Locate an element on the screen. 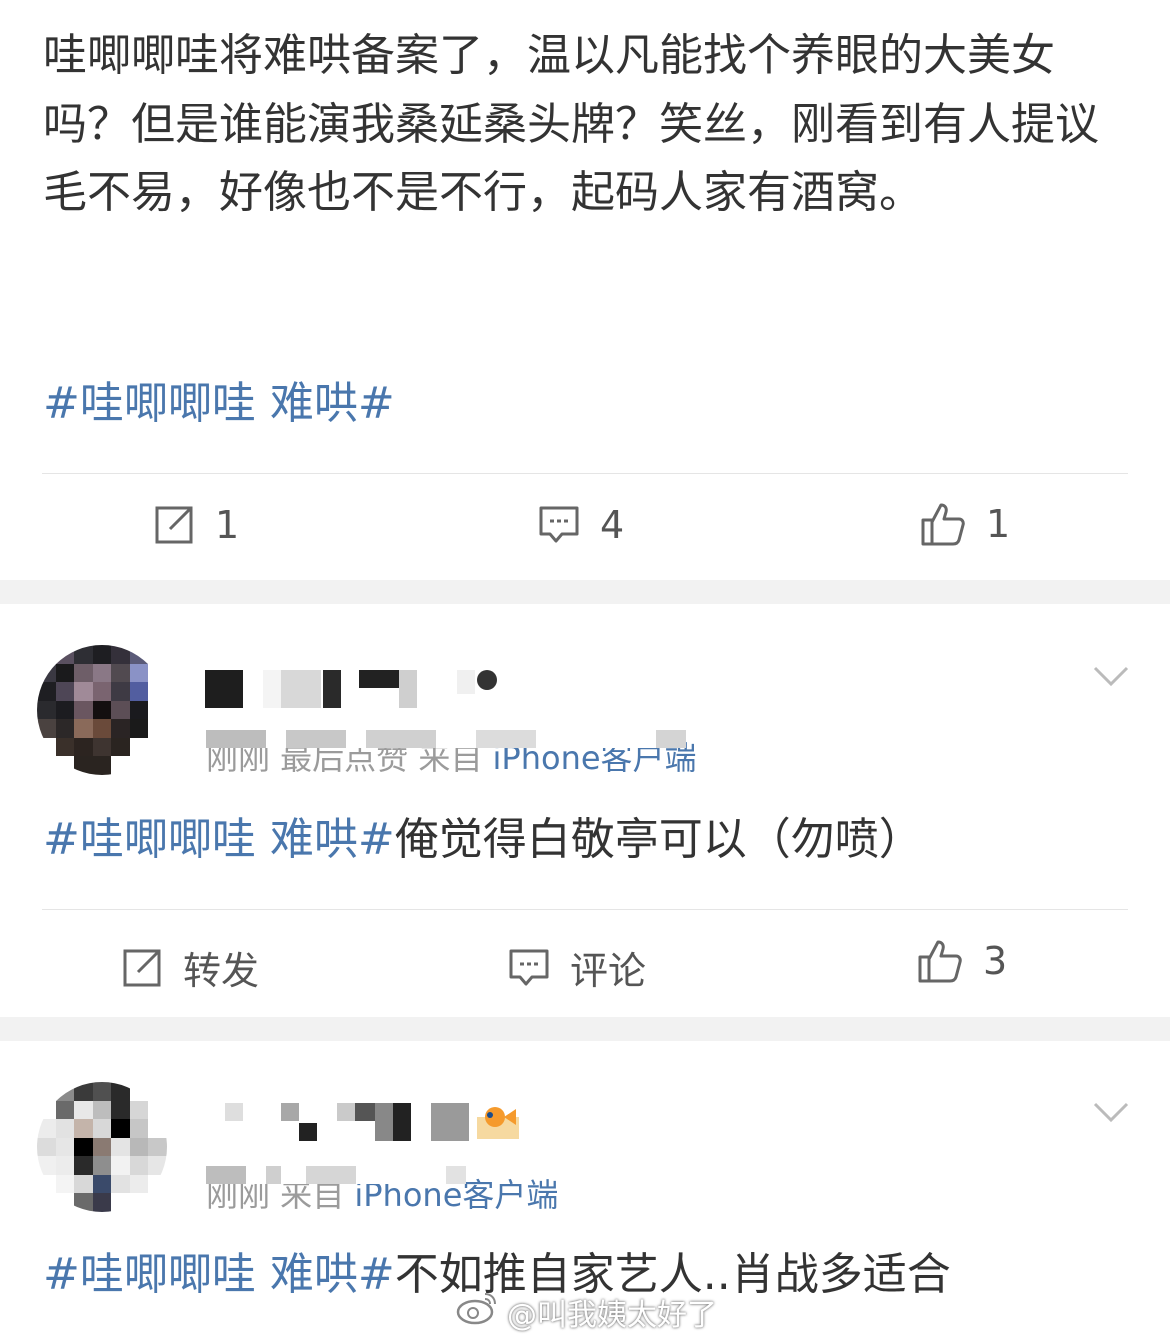  repost-button: 转发 is located at coordinates (190, 967).